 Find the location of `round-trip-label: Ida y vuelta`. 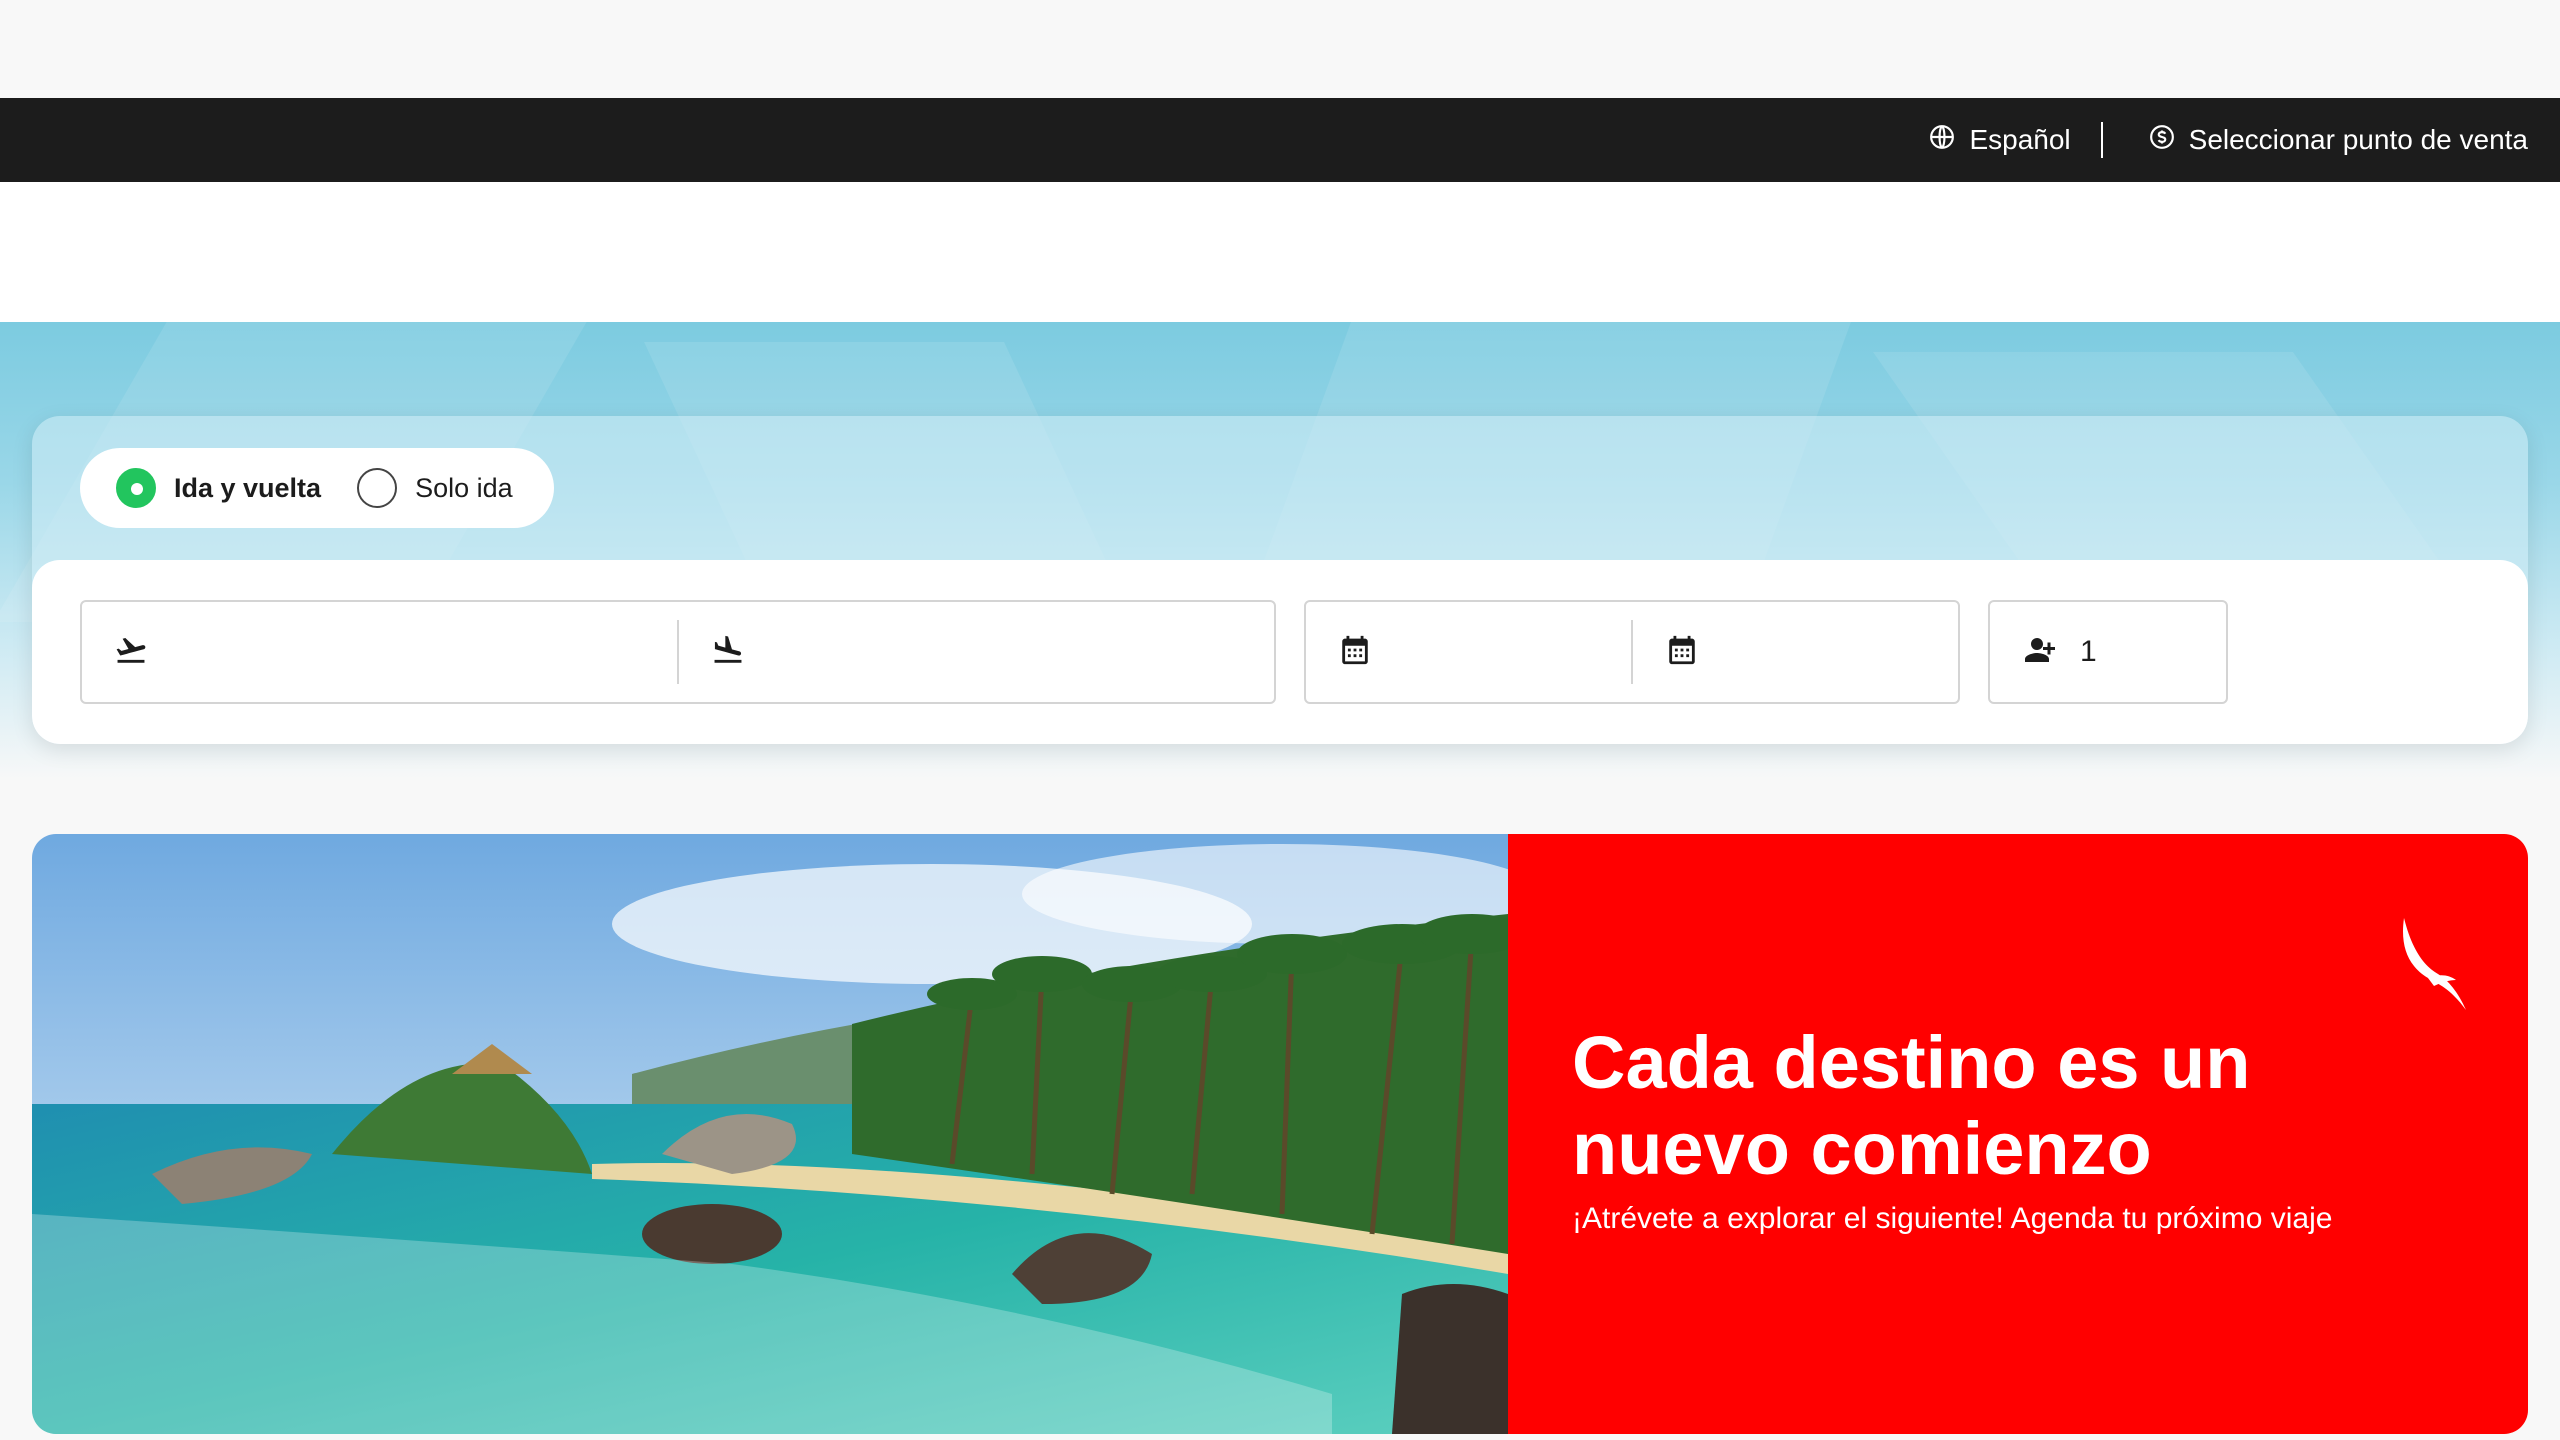

round-trip-label: Ida y vuelta is located at coordinates (248, 487).